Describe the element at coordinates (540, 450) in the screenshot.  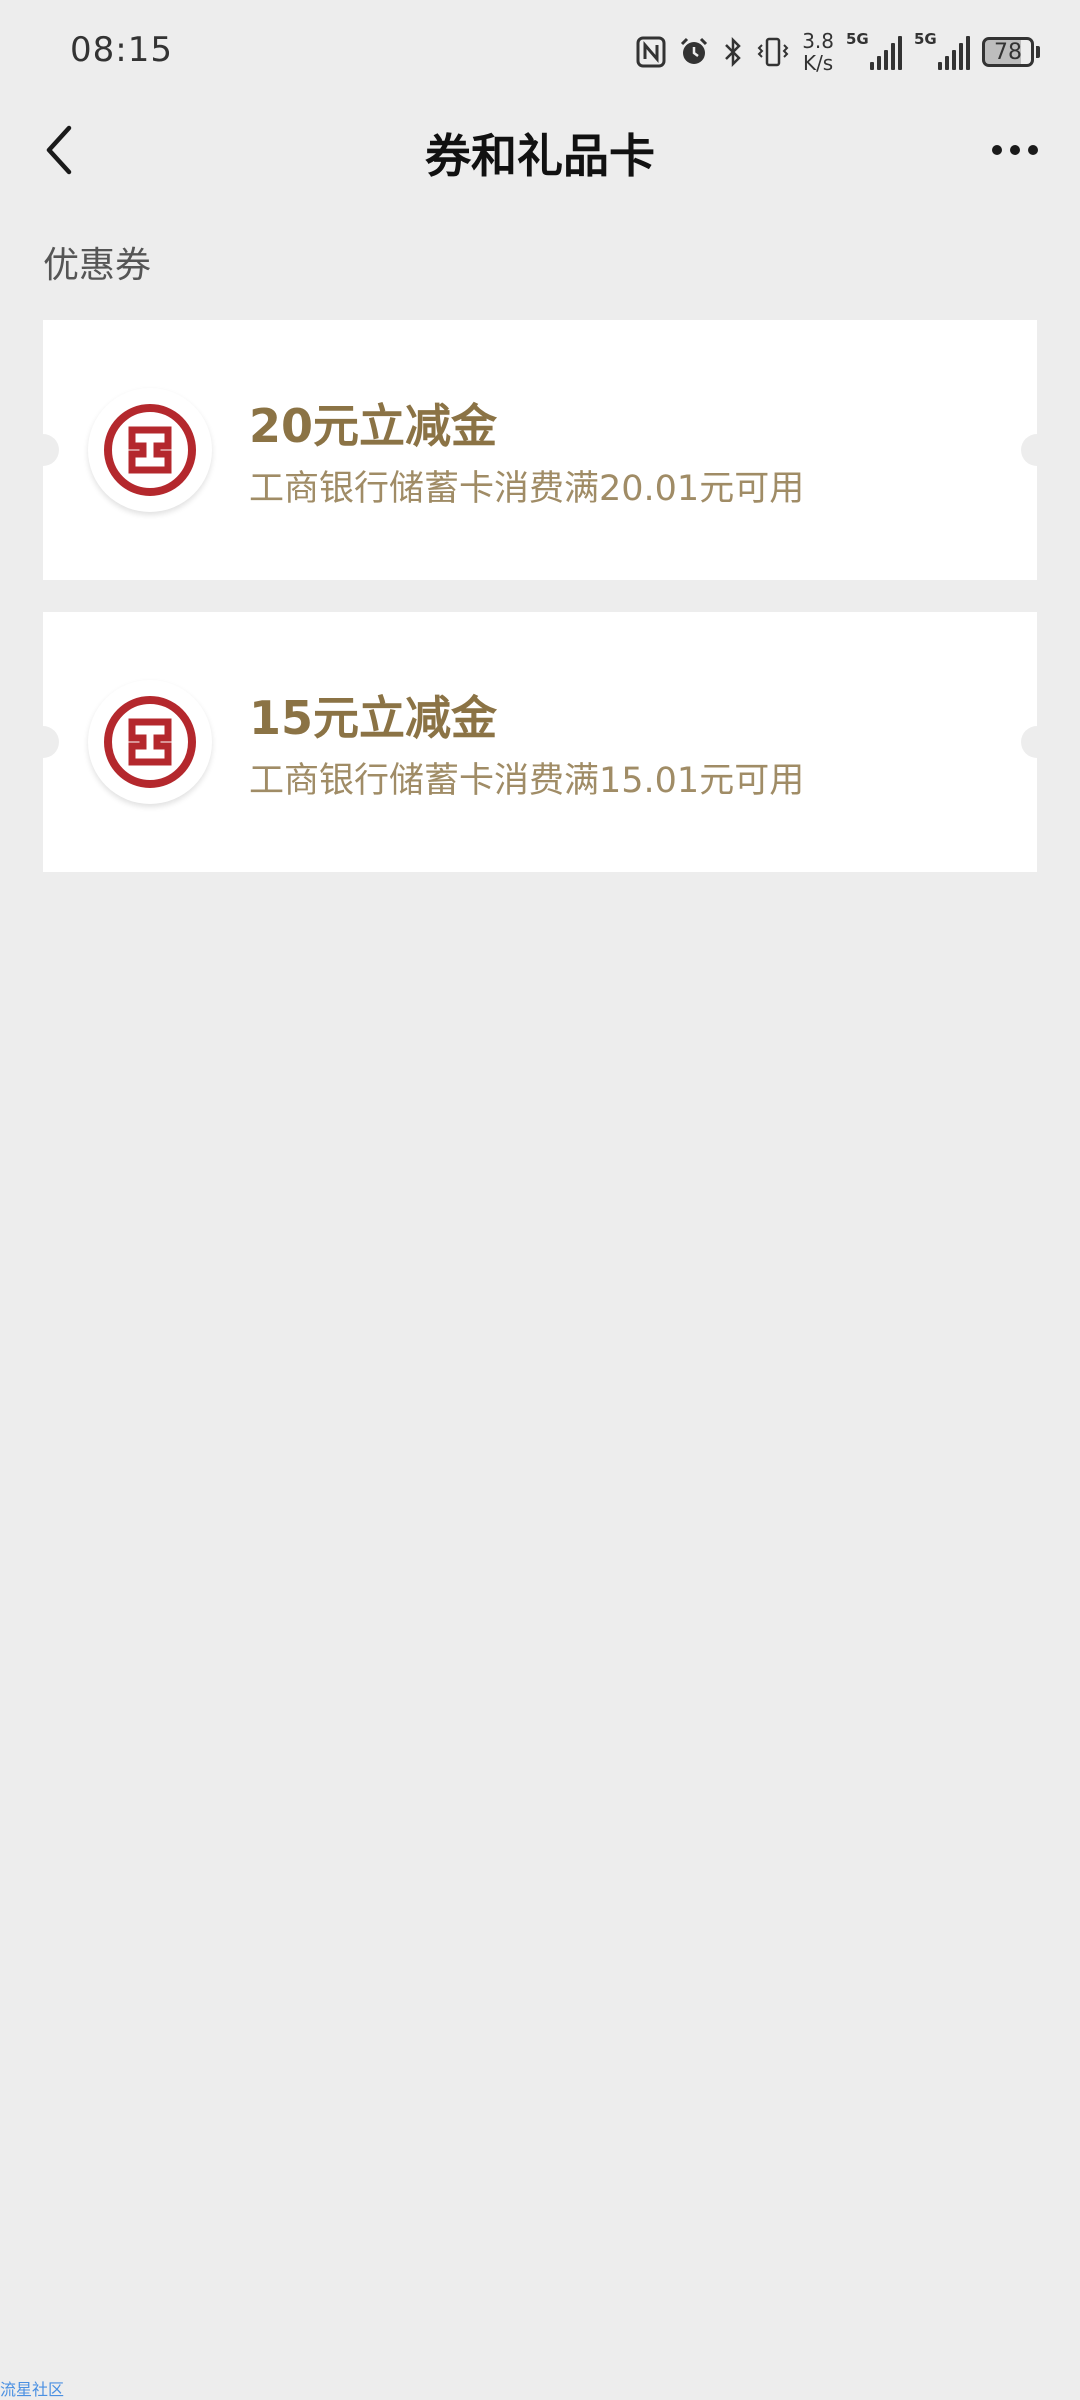
I see `coupon-card: 20元立减金 工商银行储蓄卡消费满20.01元可用` at that location.